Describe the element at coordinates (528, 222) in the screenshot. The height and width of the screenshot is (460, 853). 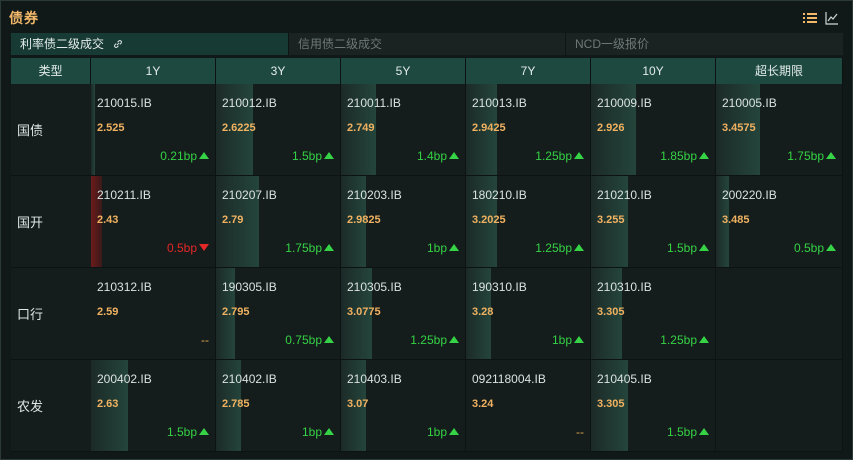
I see `bond-quote-cell: 180210.IB 3.2025 1.25bp` at that location.